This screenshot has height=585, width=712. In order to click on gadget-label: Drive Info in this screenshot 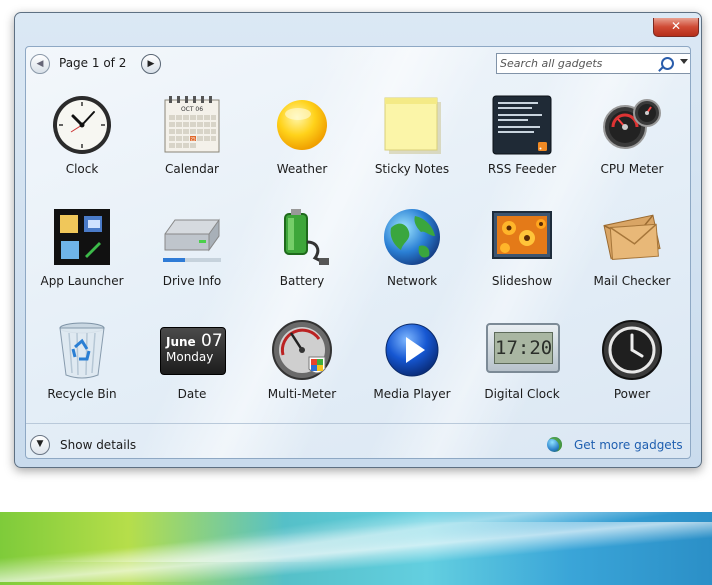, I will do `click(192, 281)`.